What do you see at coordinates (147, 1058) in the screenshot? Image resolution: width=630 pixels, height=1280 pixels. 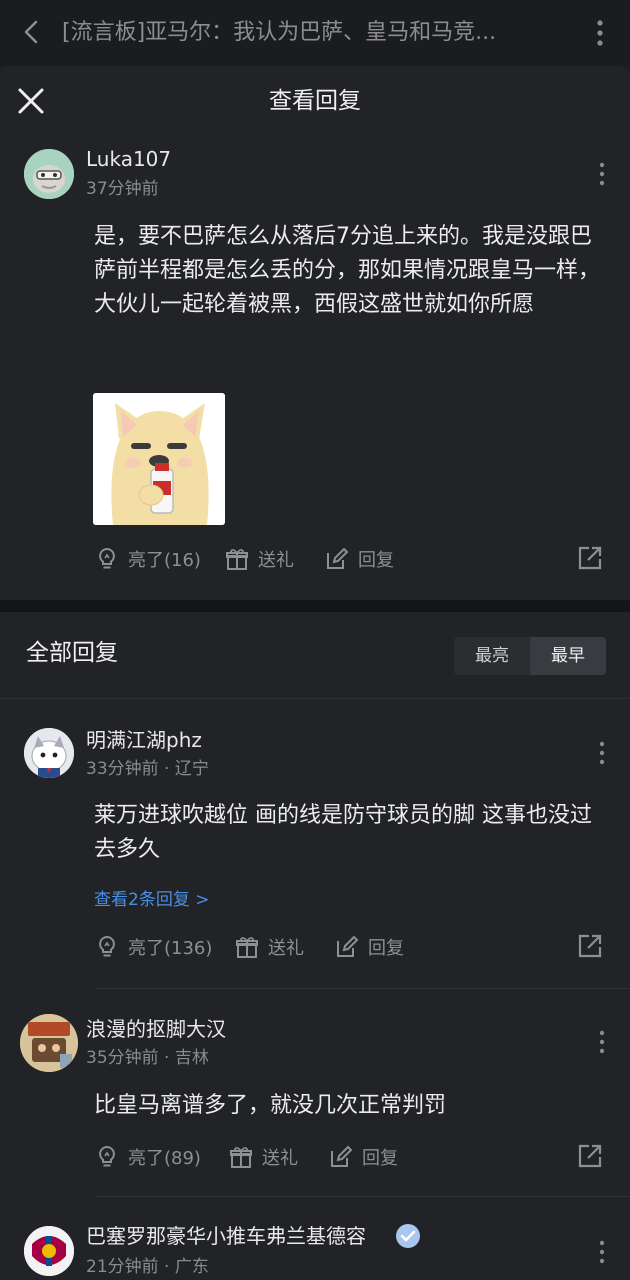 I see `comment-meta: 35分钟前 · 吉林` at bounding box center [147, 1058].